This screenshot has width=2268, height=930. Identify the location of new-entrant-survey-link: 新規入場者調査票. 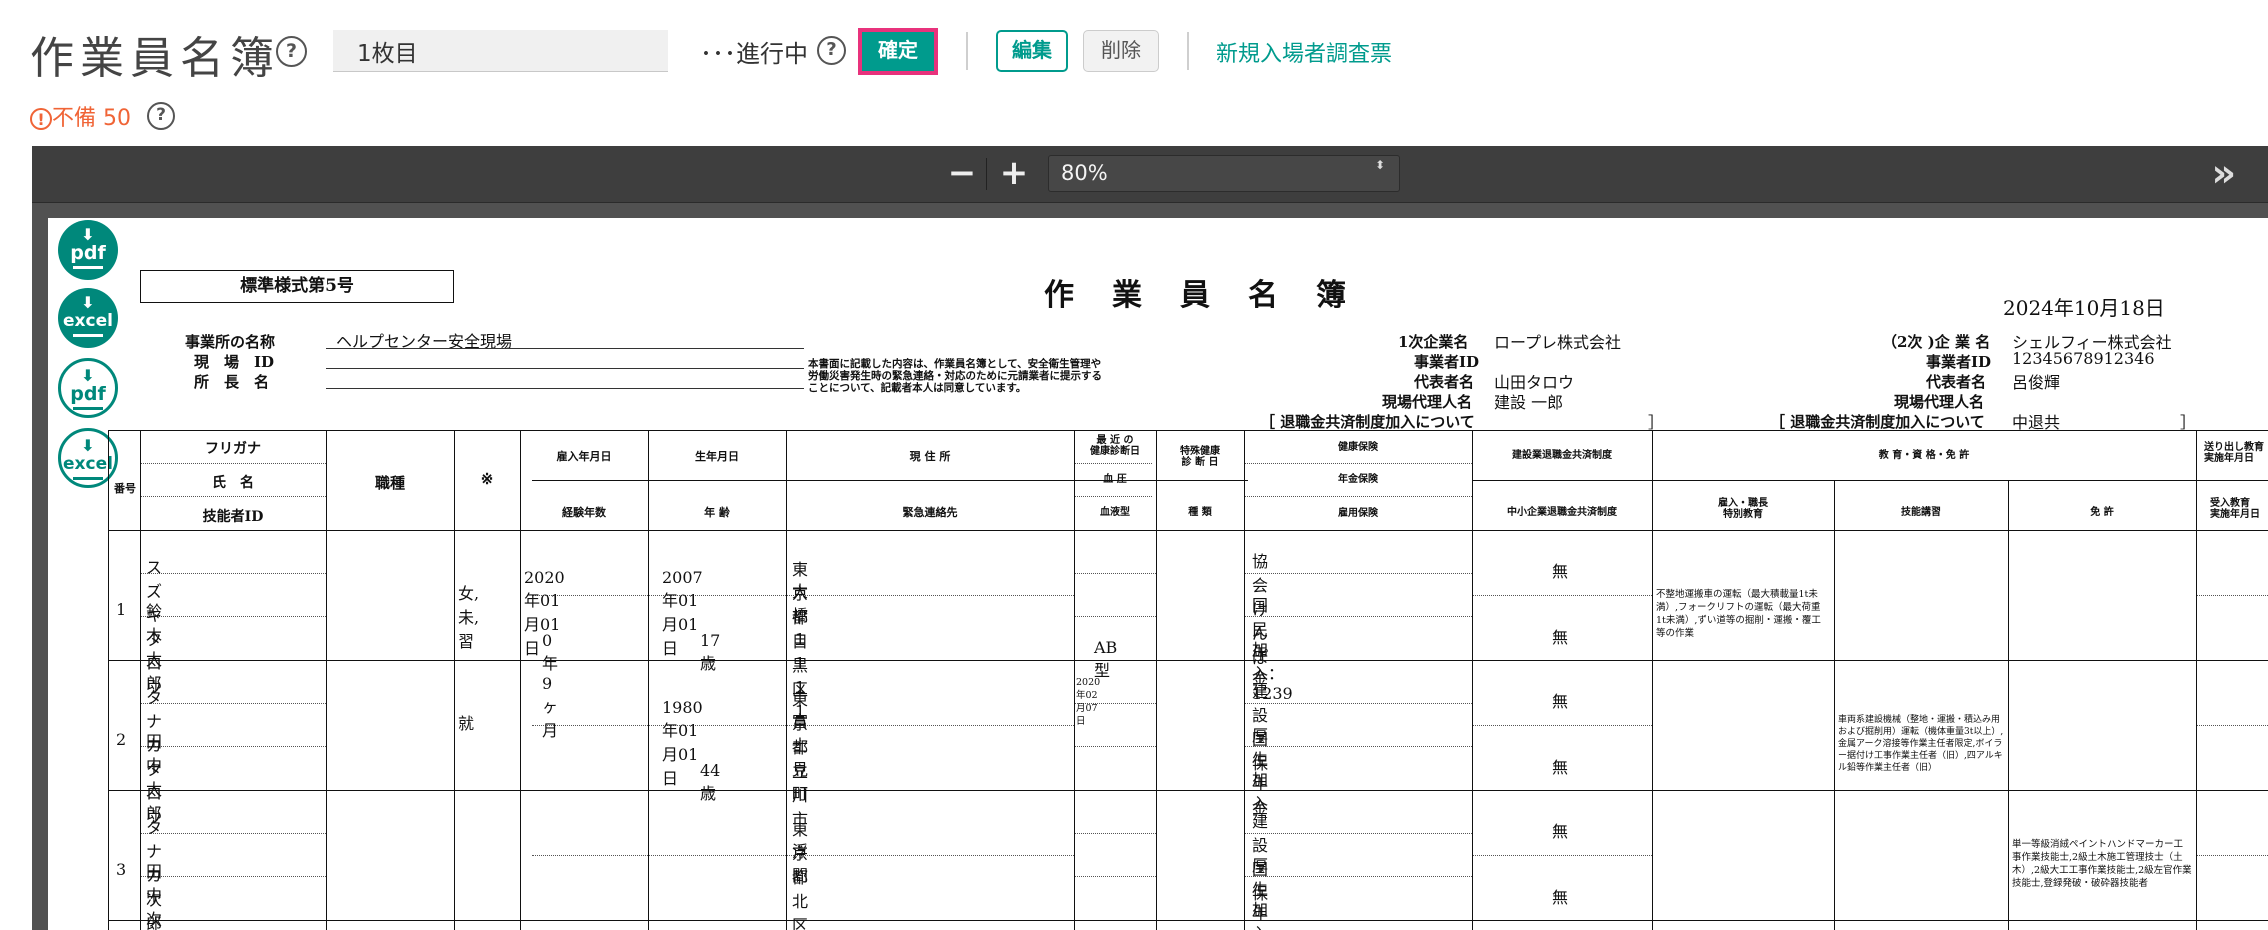
(1304, 52).